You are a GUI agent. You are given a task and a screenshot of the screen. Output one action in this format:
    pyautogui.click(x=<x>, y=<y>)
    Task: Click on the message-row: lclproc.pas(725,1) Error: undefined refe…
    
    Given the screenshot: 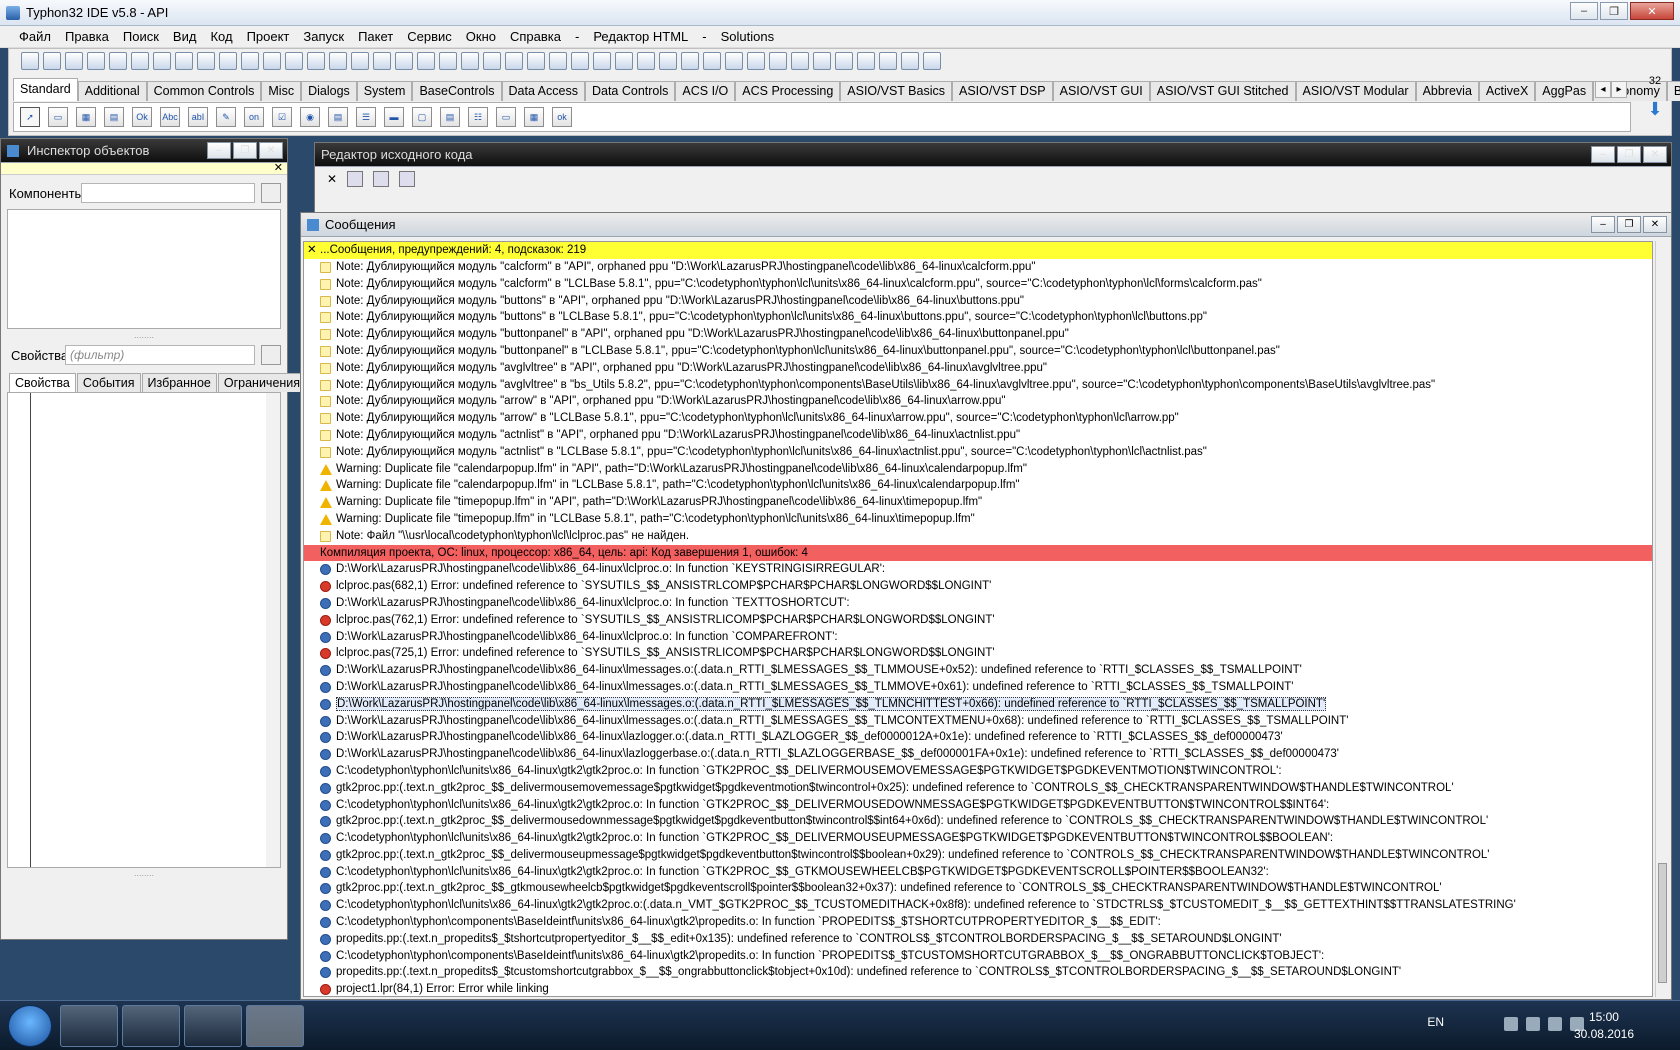 What is the action you would take?
    pyautogui.click(x=978, y=653)
    